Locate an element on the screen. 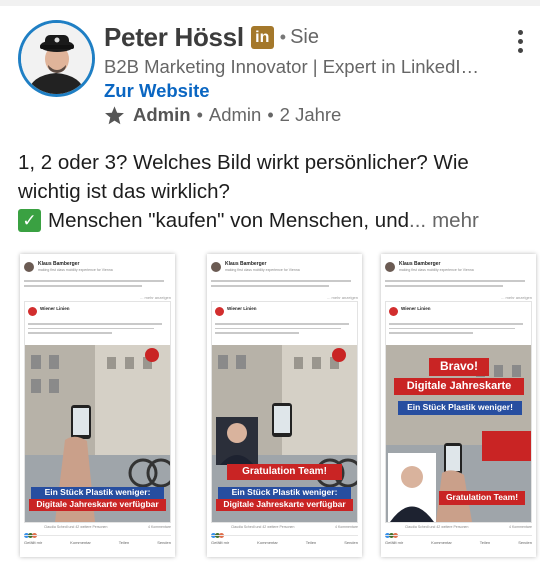 This screenshot has width=540, height=577. card-banner: Bravo! is located at coordinates (459, 367).